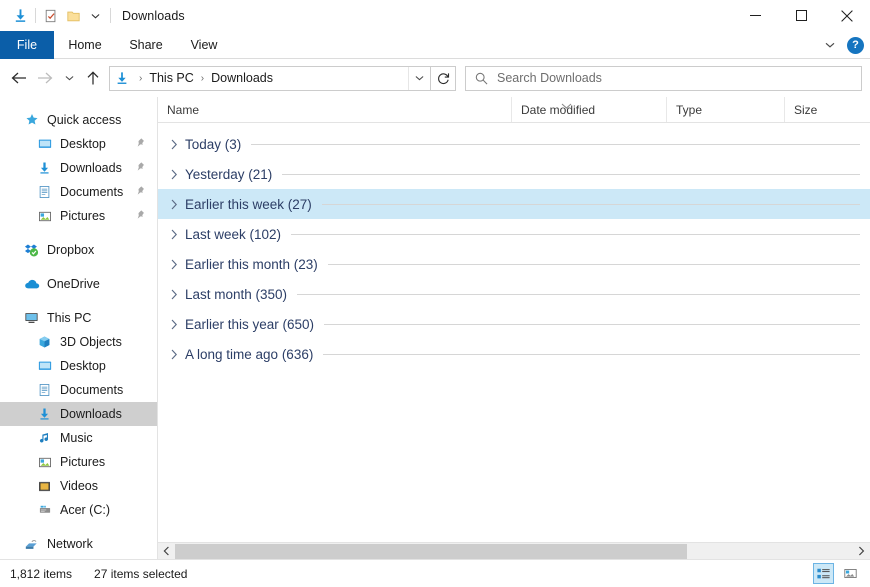  What do you see at coordinates (334, 109) in the screenshot?
I see `column-header-name: Name` at bounding box center [334, 109].